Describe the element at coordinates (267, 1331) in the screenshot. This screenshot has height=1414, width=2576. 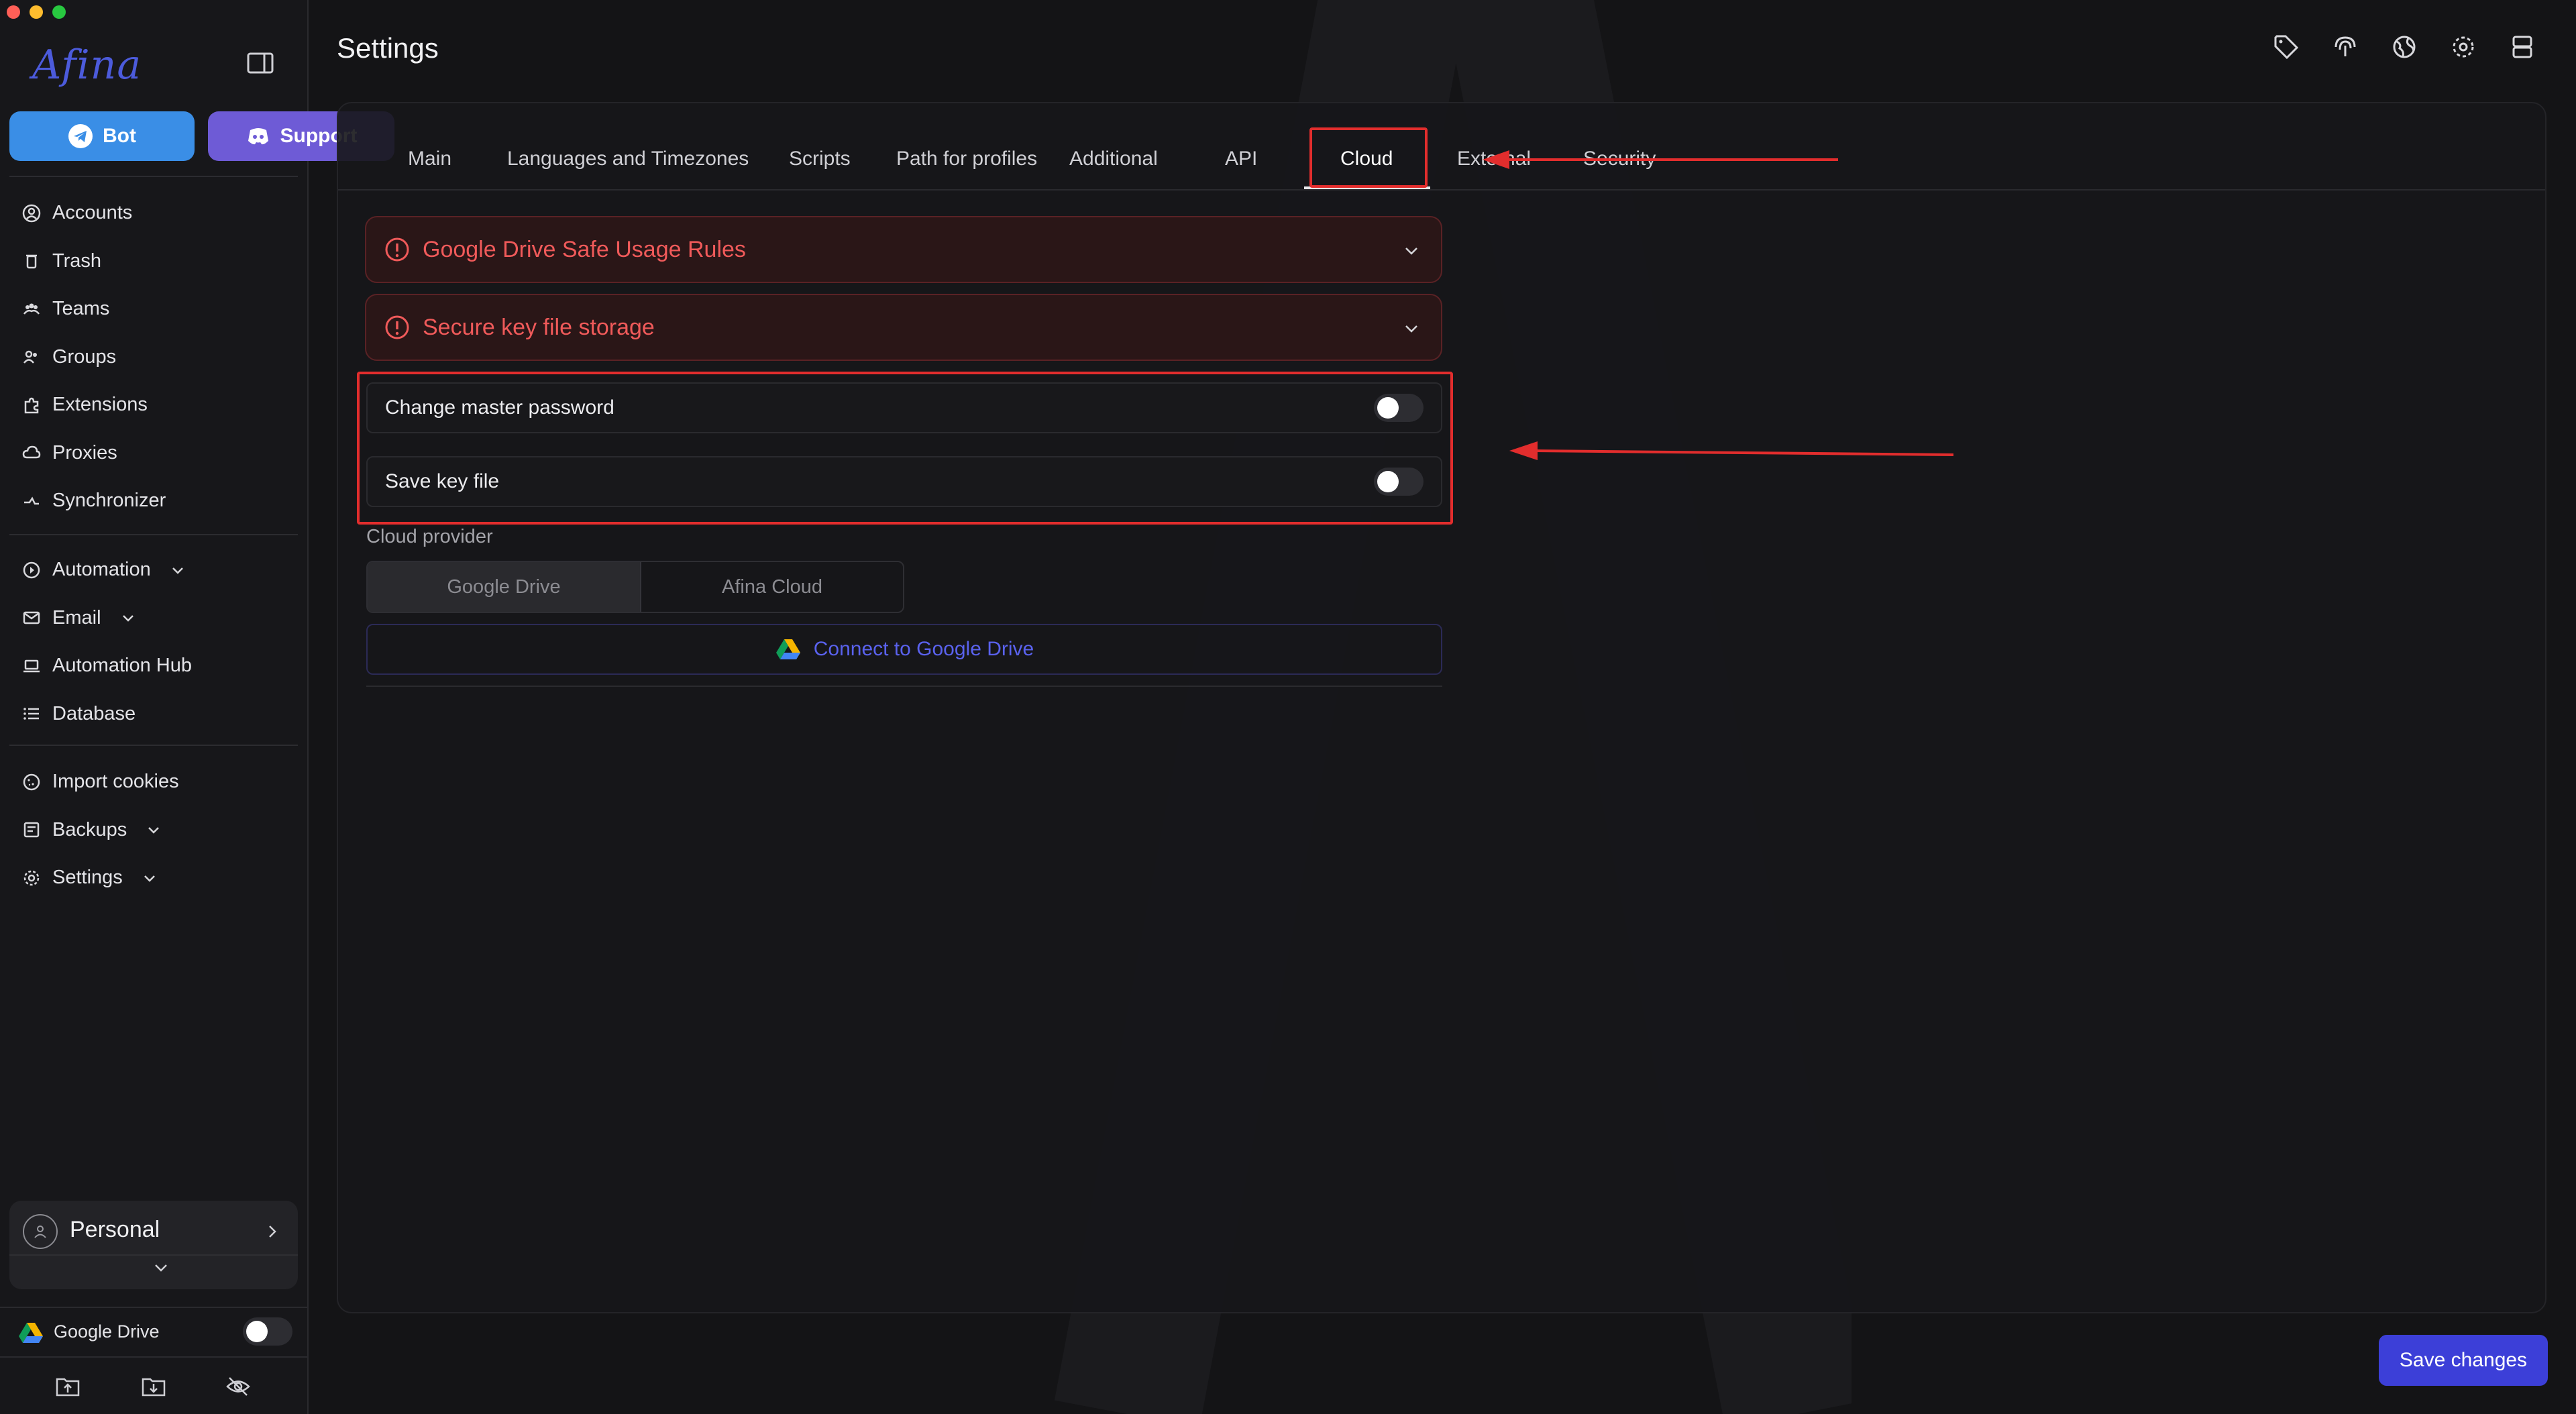
I see `google-drive-toggle` at that location.